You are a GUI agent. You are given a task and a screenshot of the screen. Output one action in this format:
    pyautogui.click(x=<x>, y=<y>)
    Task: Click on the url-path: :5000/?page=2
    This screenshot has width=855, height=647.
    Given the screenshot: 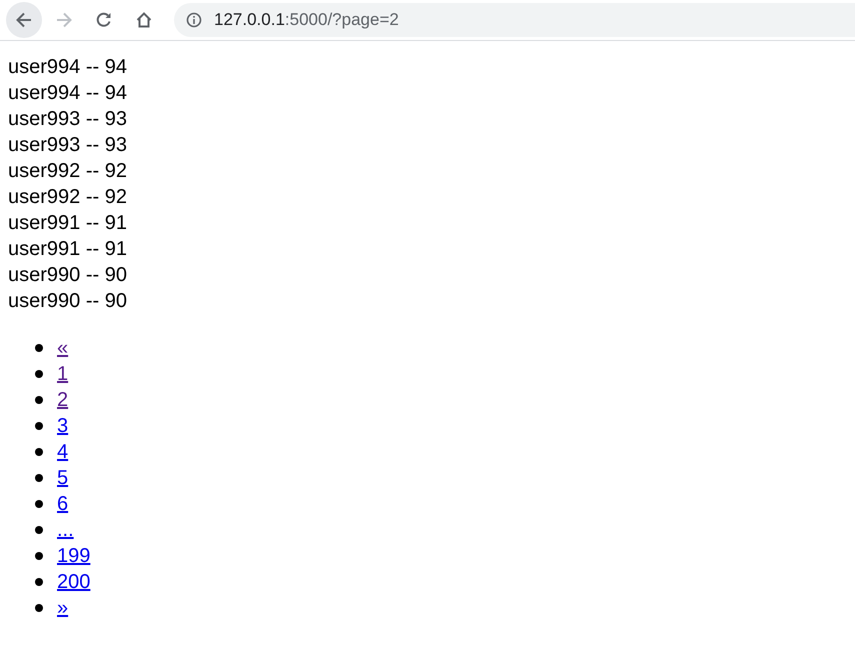 What is the action you would take?
    pyautogui.click(x=341, y=20)
    